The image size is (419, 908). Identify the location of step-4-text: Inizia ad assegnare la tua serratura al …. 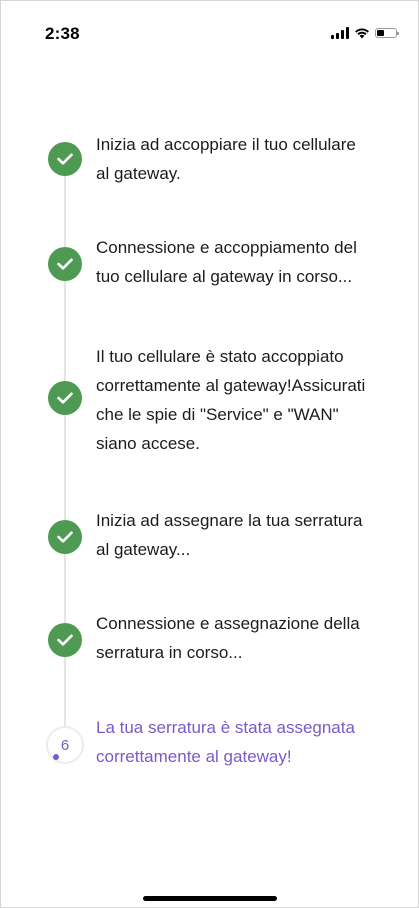
(229, 535).